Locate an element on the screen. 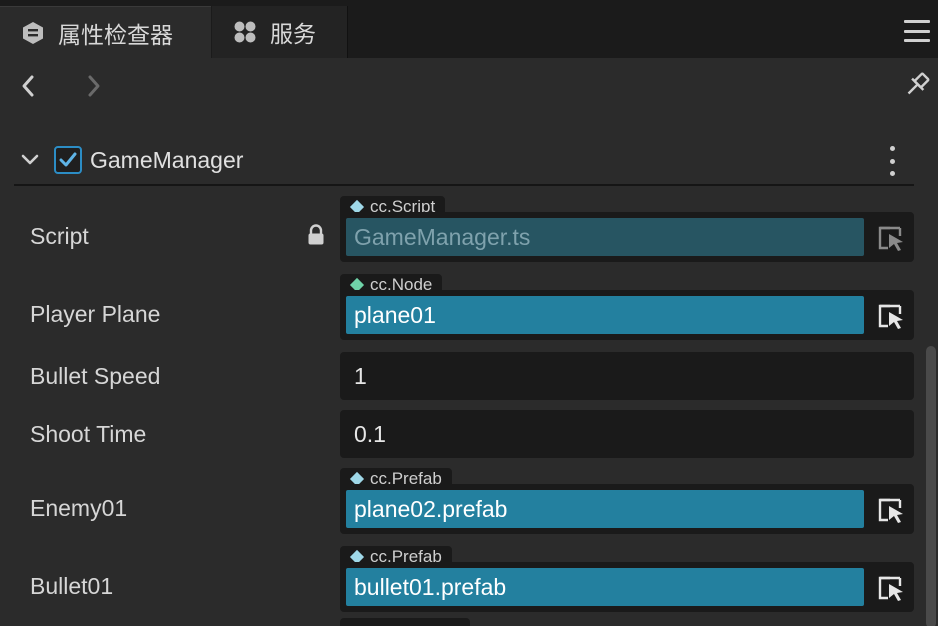 The image size is (938, 626). tab-services: 服务 is located at coordinates (280, 32).